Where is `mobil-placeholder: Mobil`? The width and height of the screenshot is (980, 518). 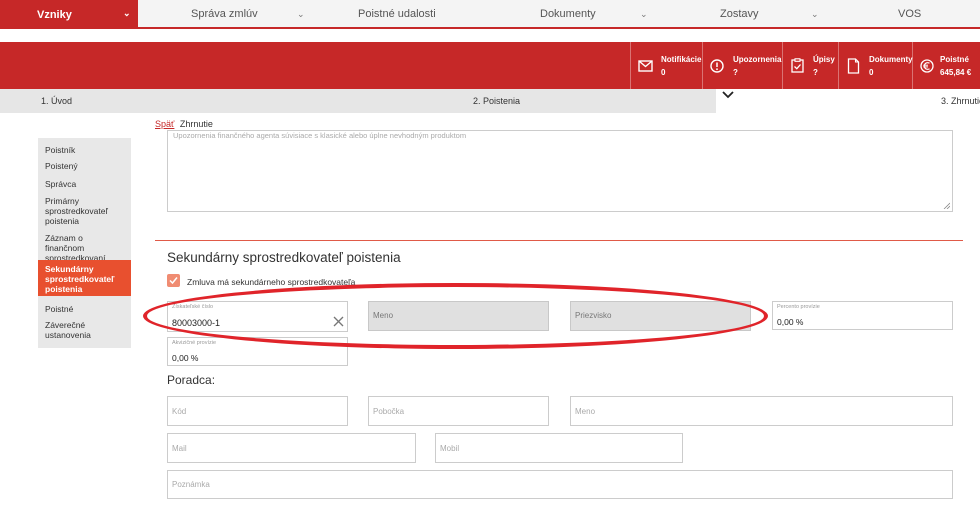 mobil-placeholder: Mobil is located at coordinates (450, 448).